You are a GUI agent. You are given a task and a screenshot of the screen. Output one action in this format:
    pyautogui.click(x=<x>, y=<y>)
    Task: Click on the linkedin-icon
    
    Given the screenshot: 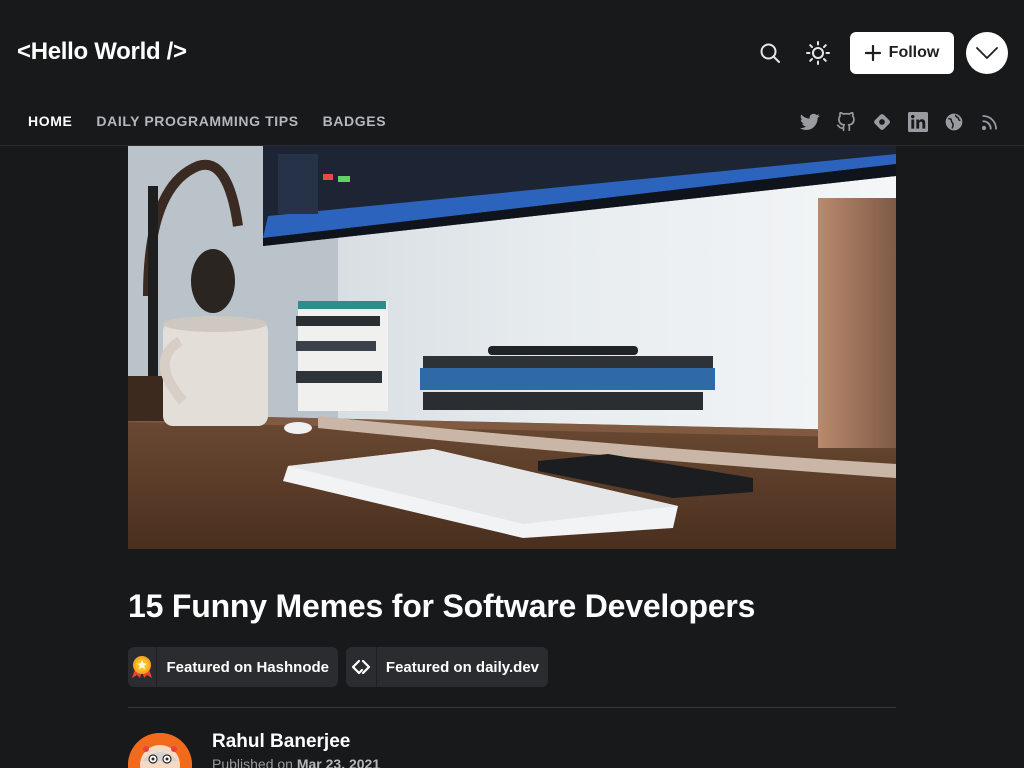 What is the action you would take?
    pyautogui.click(x=918, y=122)
    